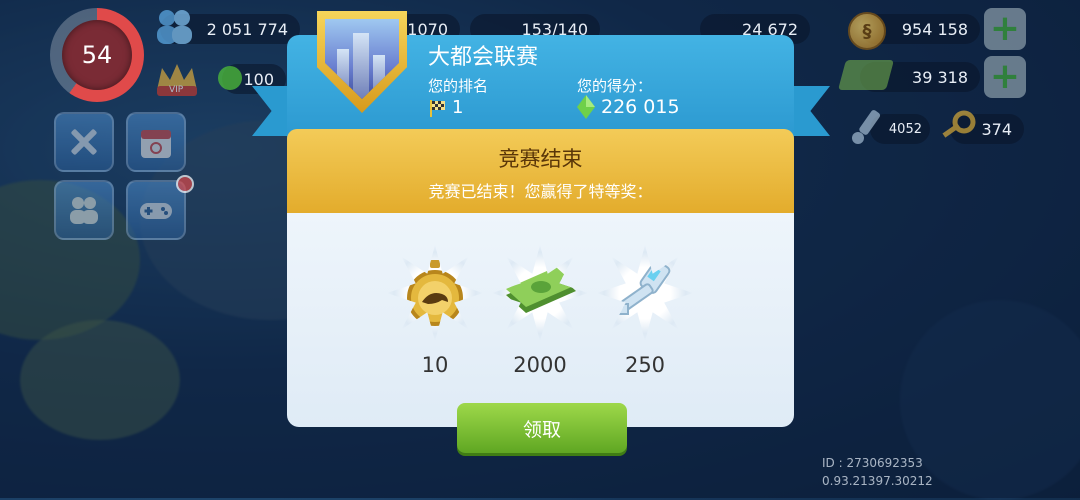  What do you see at coordinates (458, 107) in the screenshot?
I see `rank-value: 1` at bounding box center [458, 107].